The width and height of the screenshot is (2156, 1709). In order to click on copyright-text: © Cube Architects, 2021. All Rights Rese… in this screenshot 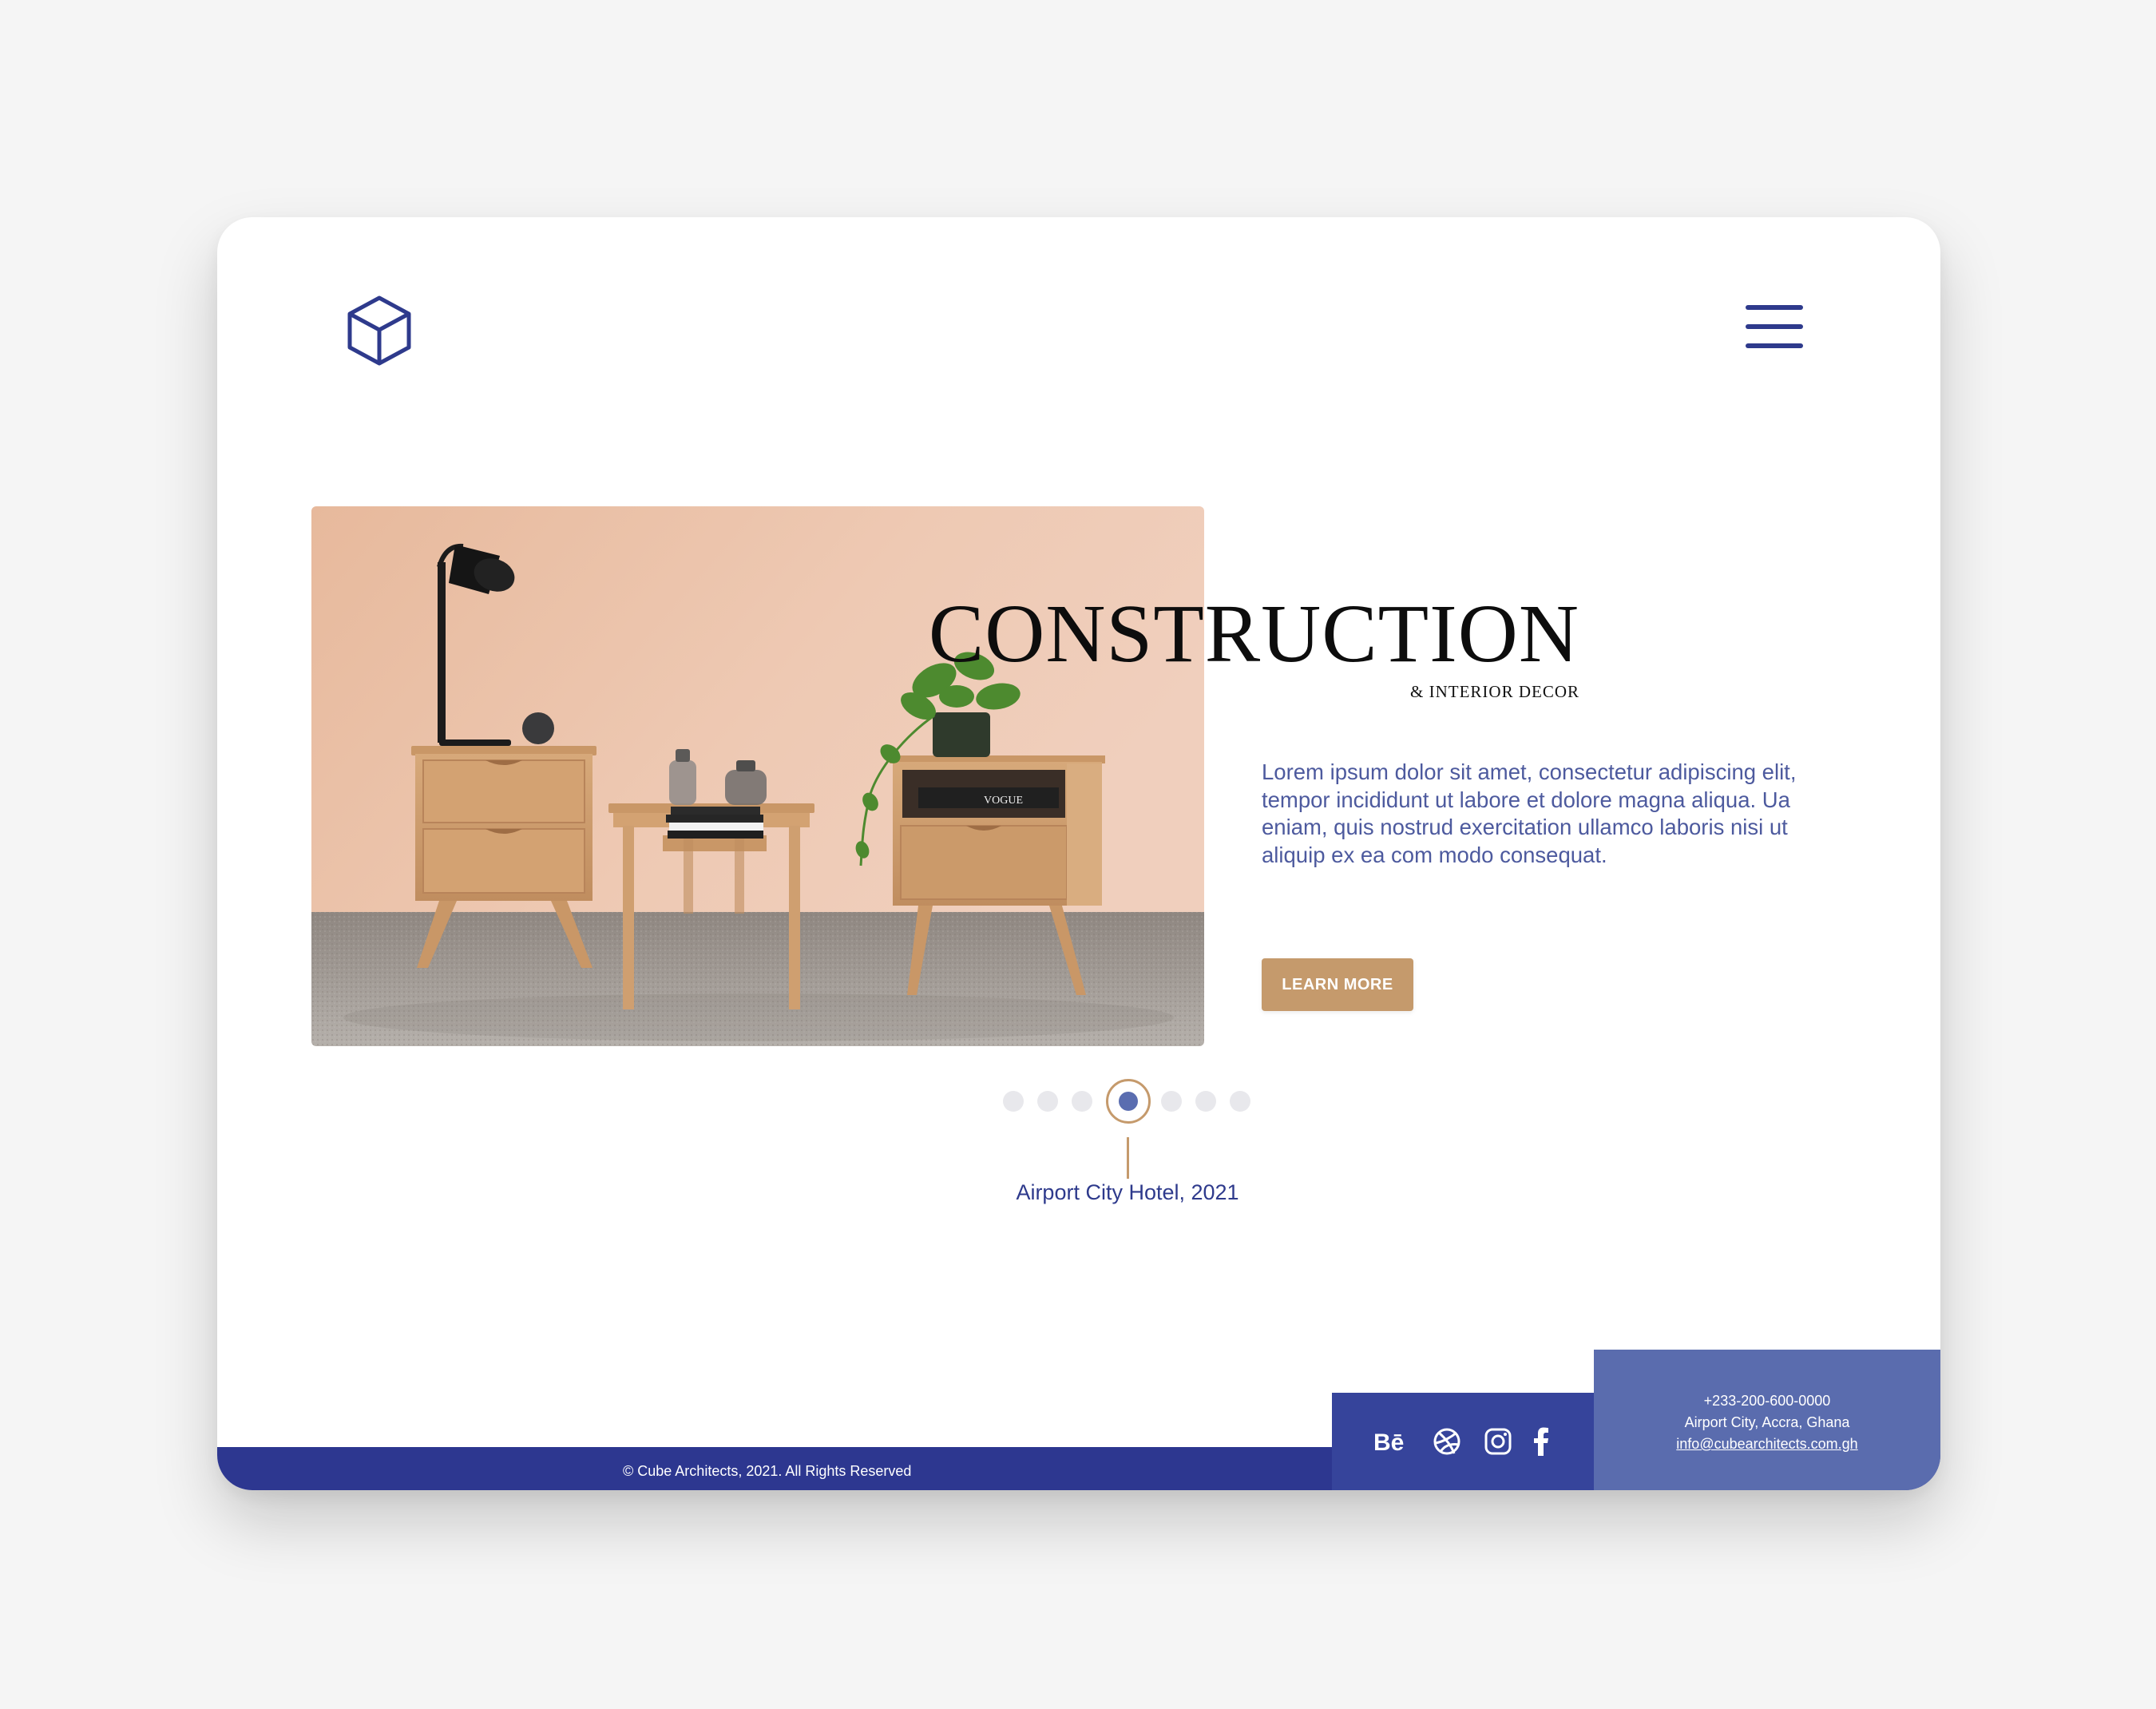, I will do `click(767, 1471)`.